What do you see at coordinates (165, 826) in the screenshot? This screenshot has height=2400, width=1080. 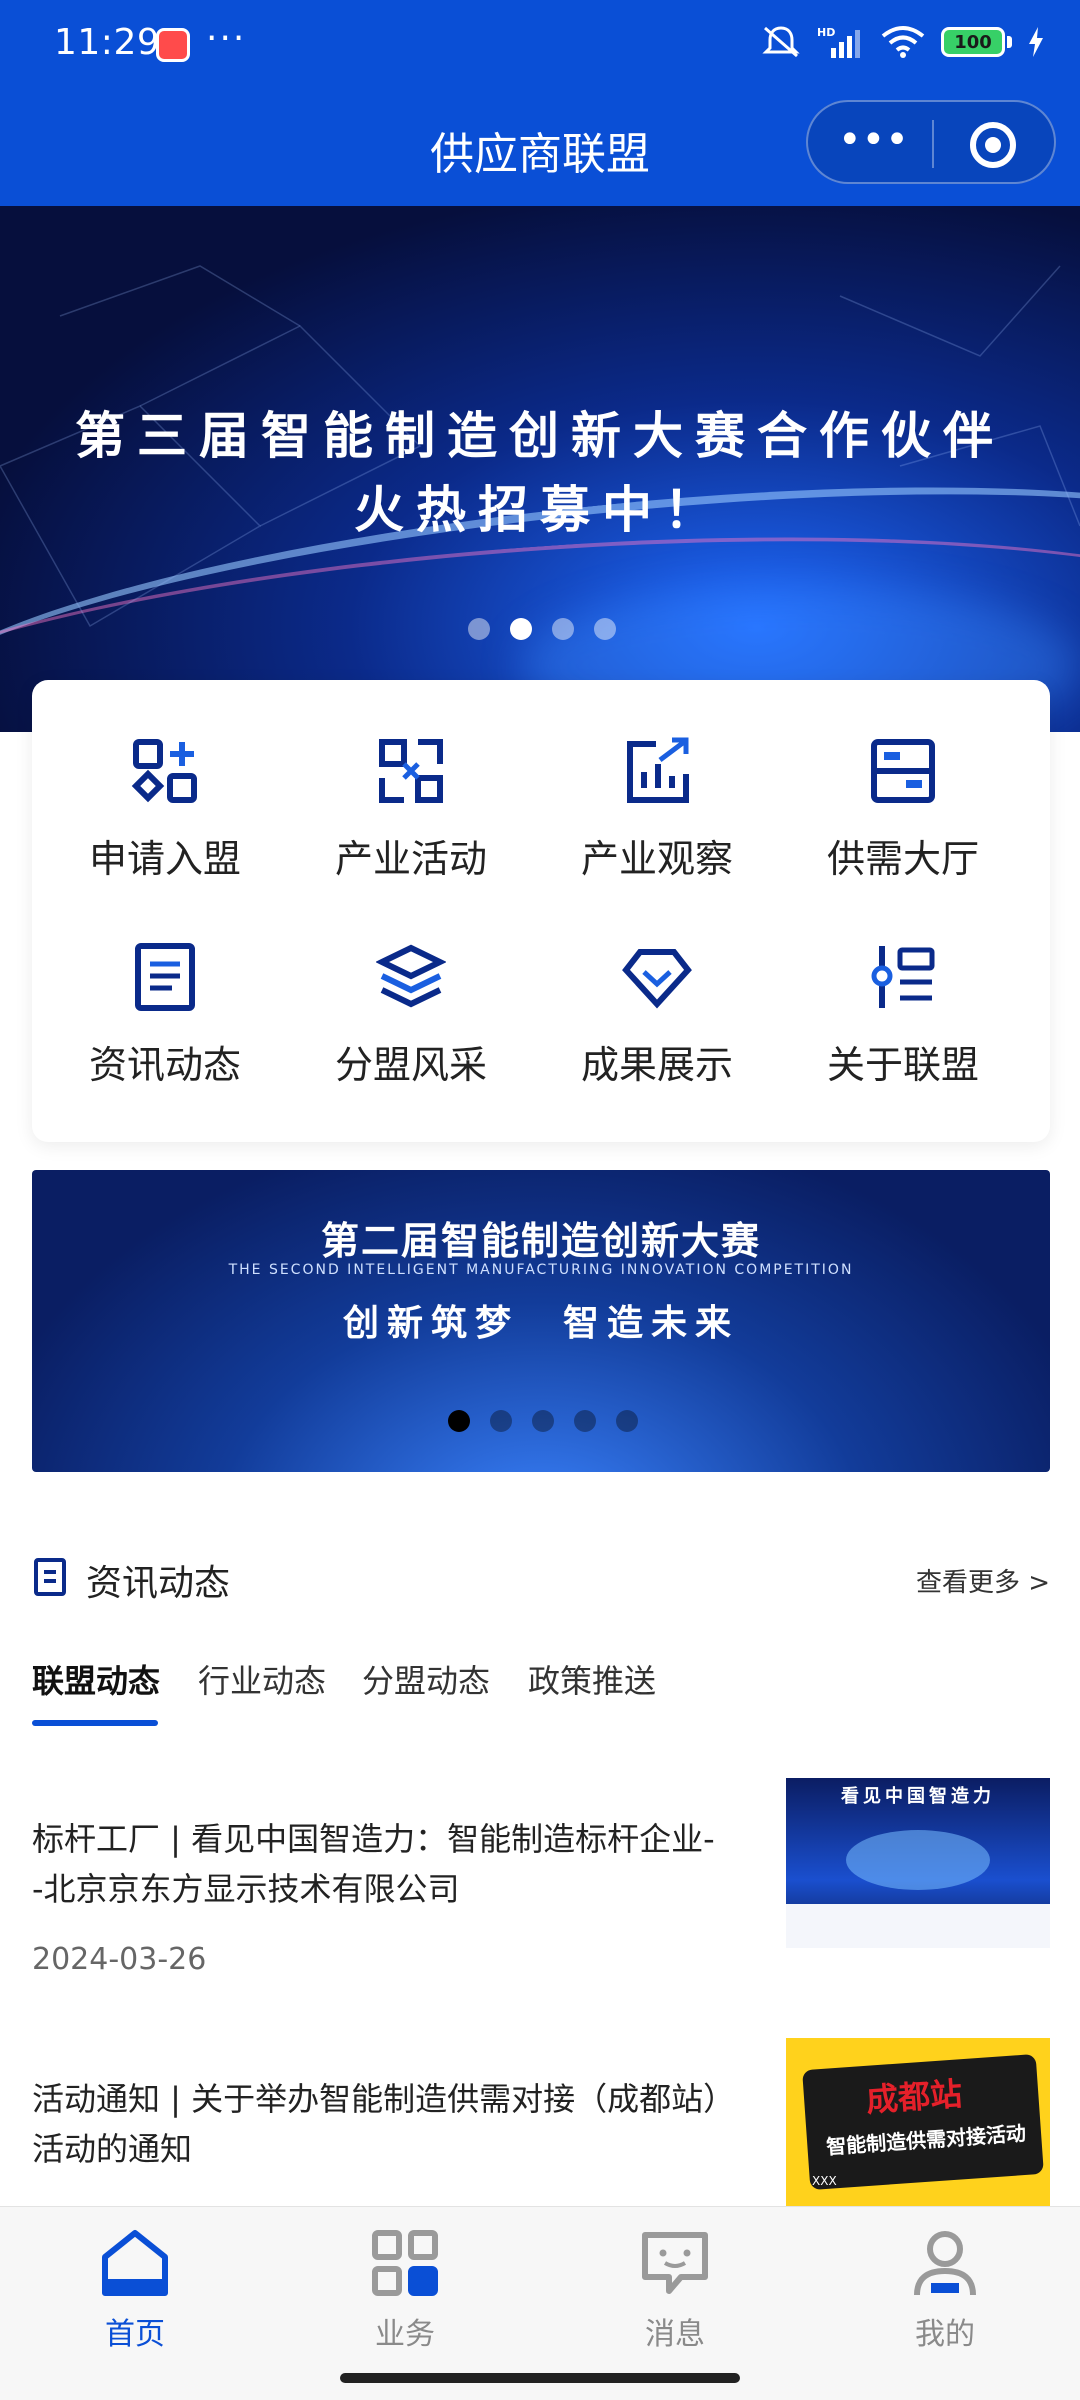 I see `grid-item-join: 申请入盟` at bounding box center [165, 826].